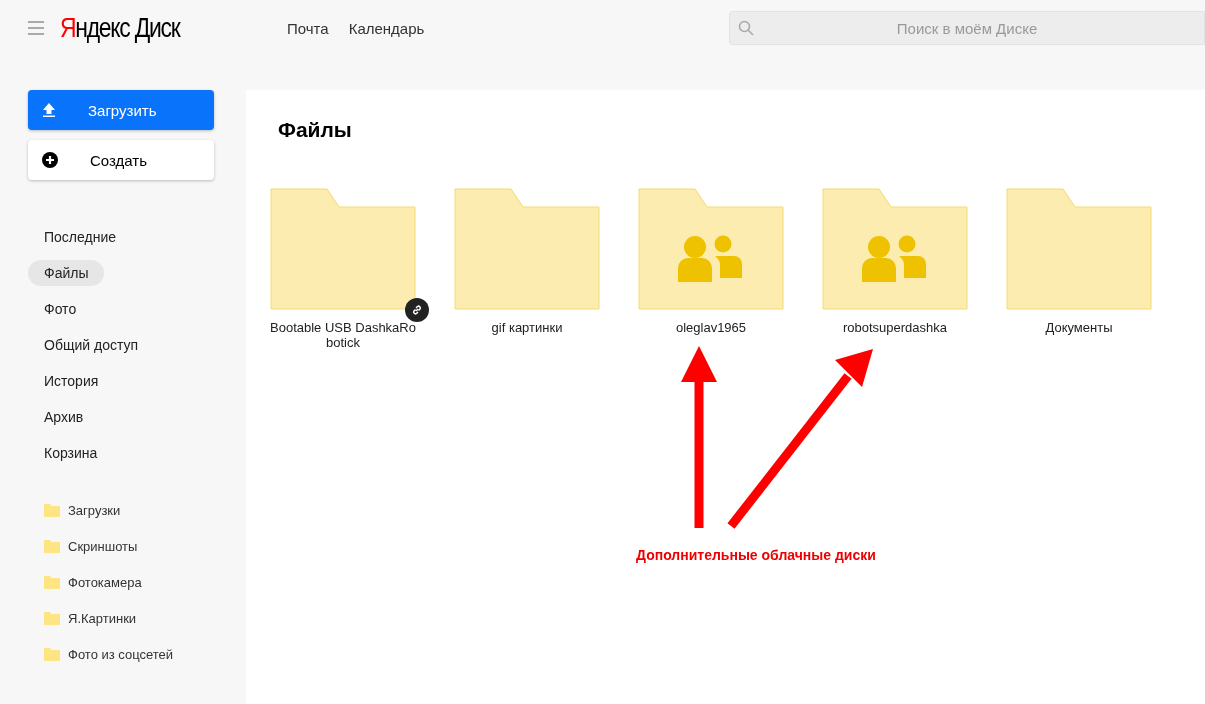 This screenshot has width=1205, height=704. What do you see at coordinates (160, 28) in the screenshot?
I see `logo: Яндекс Диск` at bounding box center [160, 28].